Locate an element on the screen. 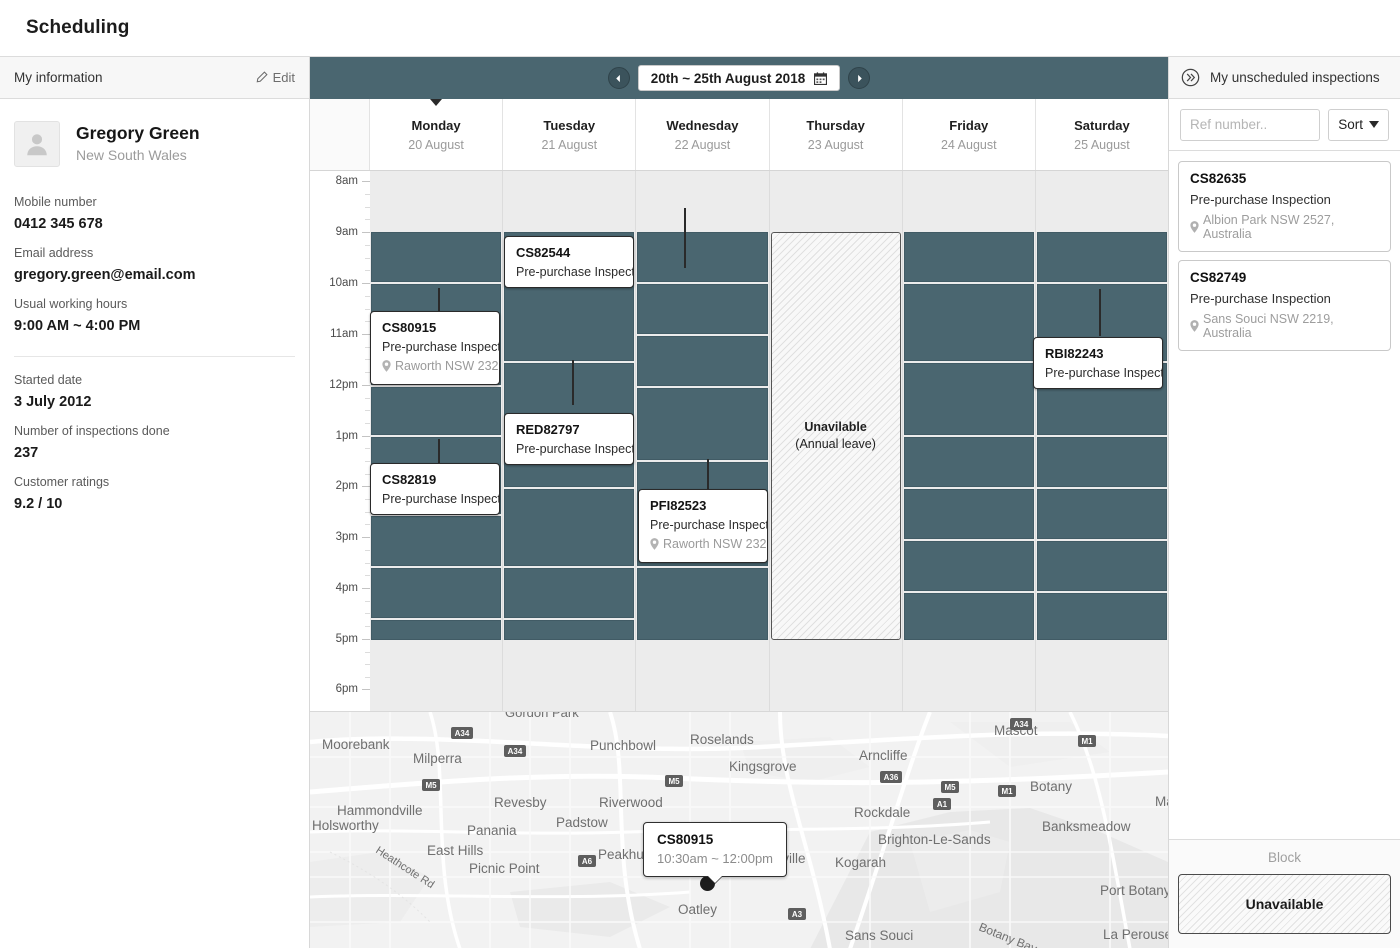 This screenshot has height=948, width=1400. map-place-label: Kingsgrove is located at coordinates (763, 766).